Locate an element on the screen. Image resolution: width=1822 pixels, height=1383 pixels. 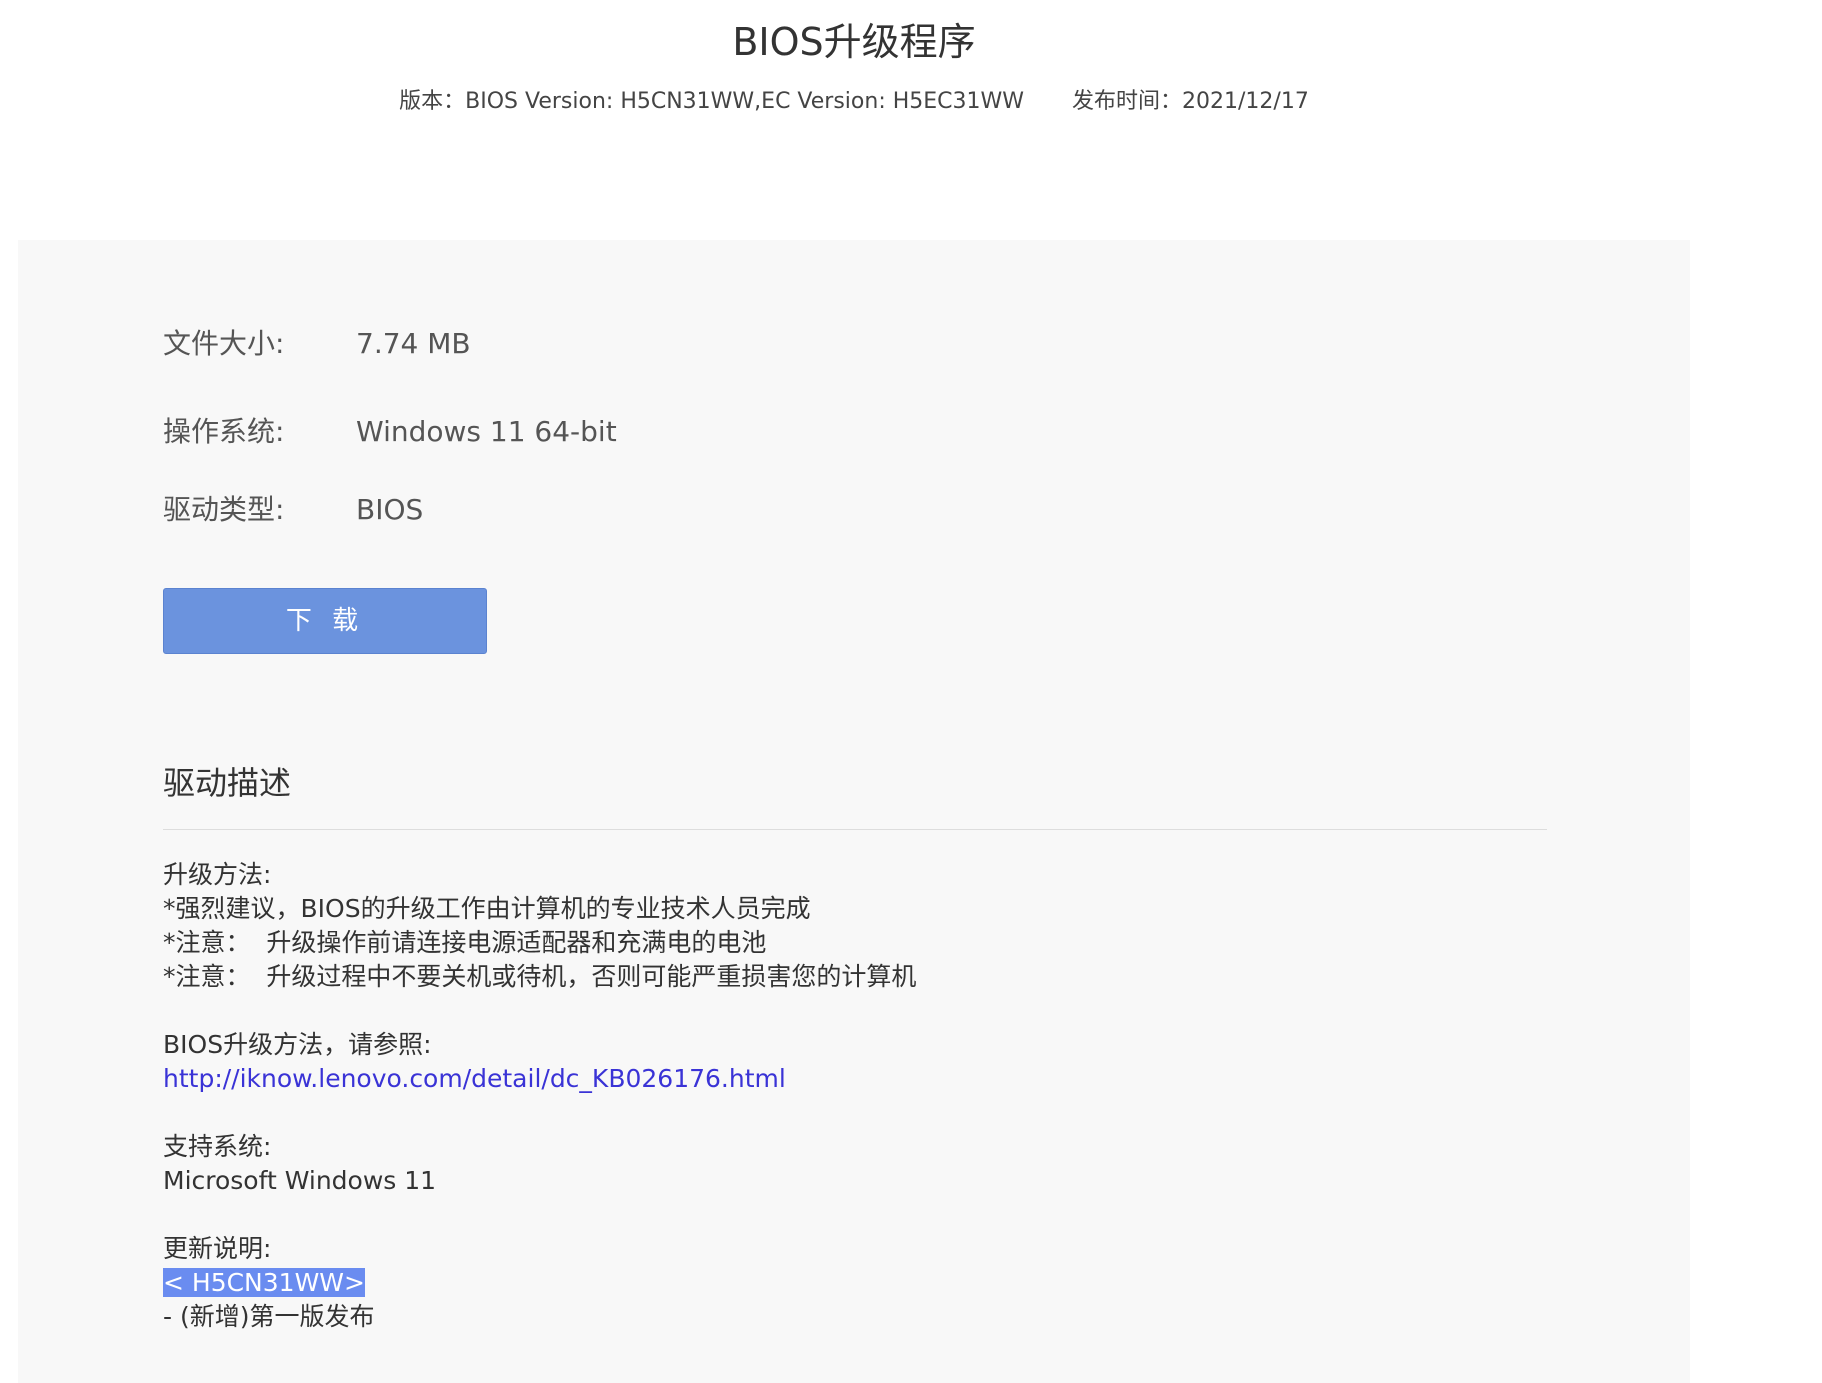
reference-heading: BIOS升级方法，请参照: is located at coordinates (297, 1044).